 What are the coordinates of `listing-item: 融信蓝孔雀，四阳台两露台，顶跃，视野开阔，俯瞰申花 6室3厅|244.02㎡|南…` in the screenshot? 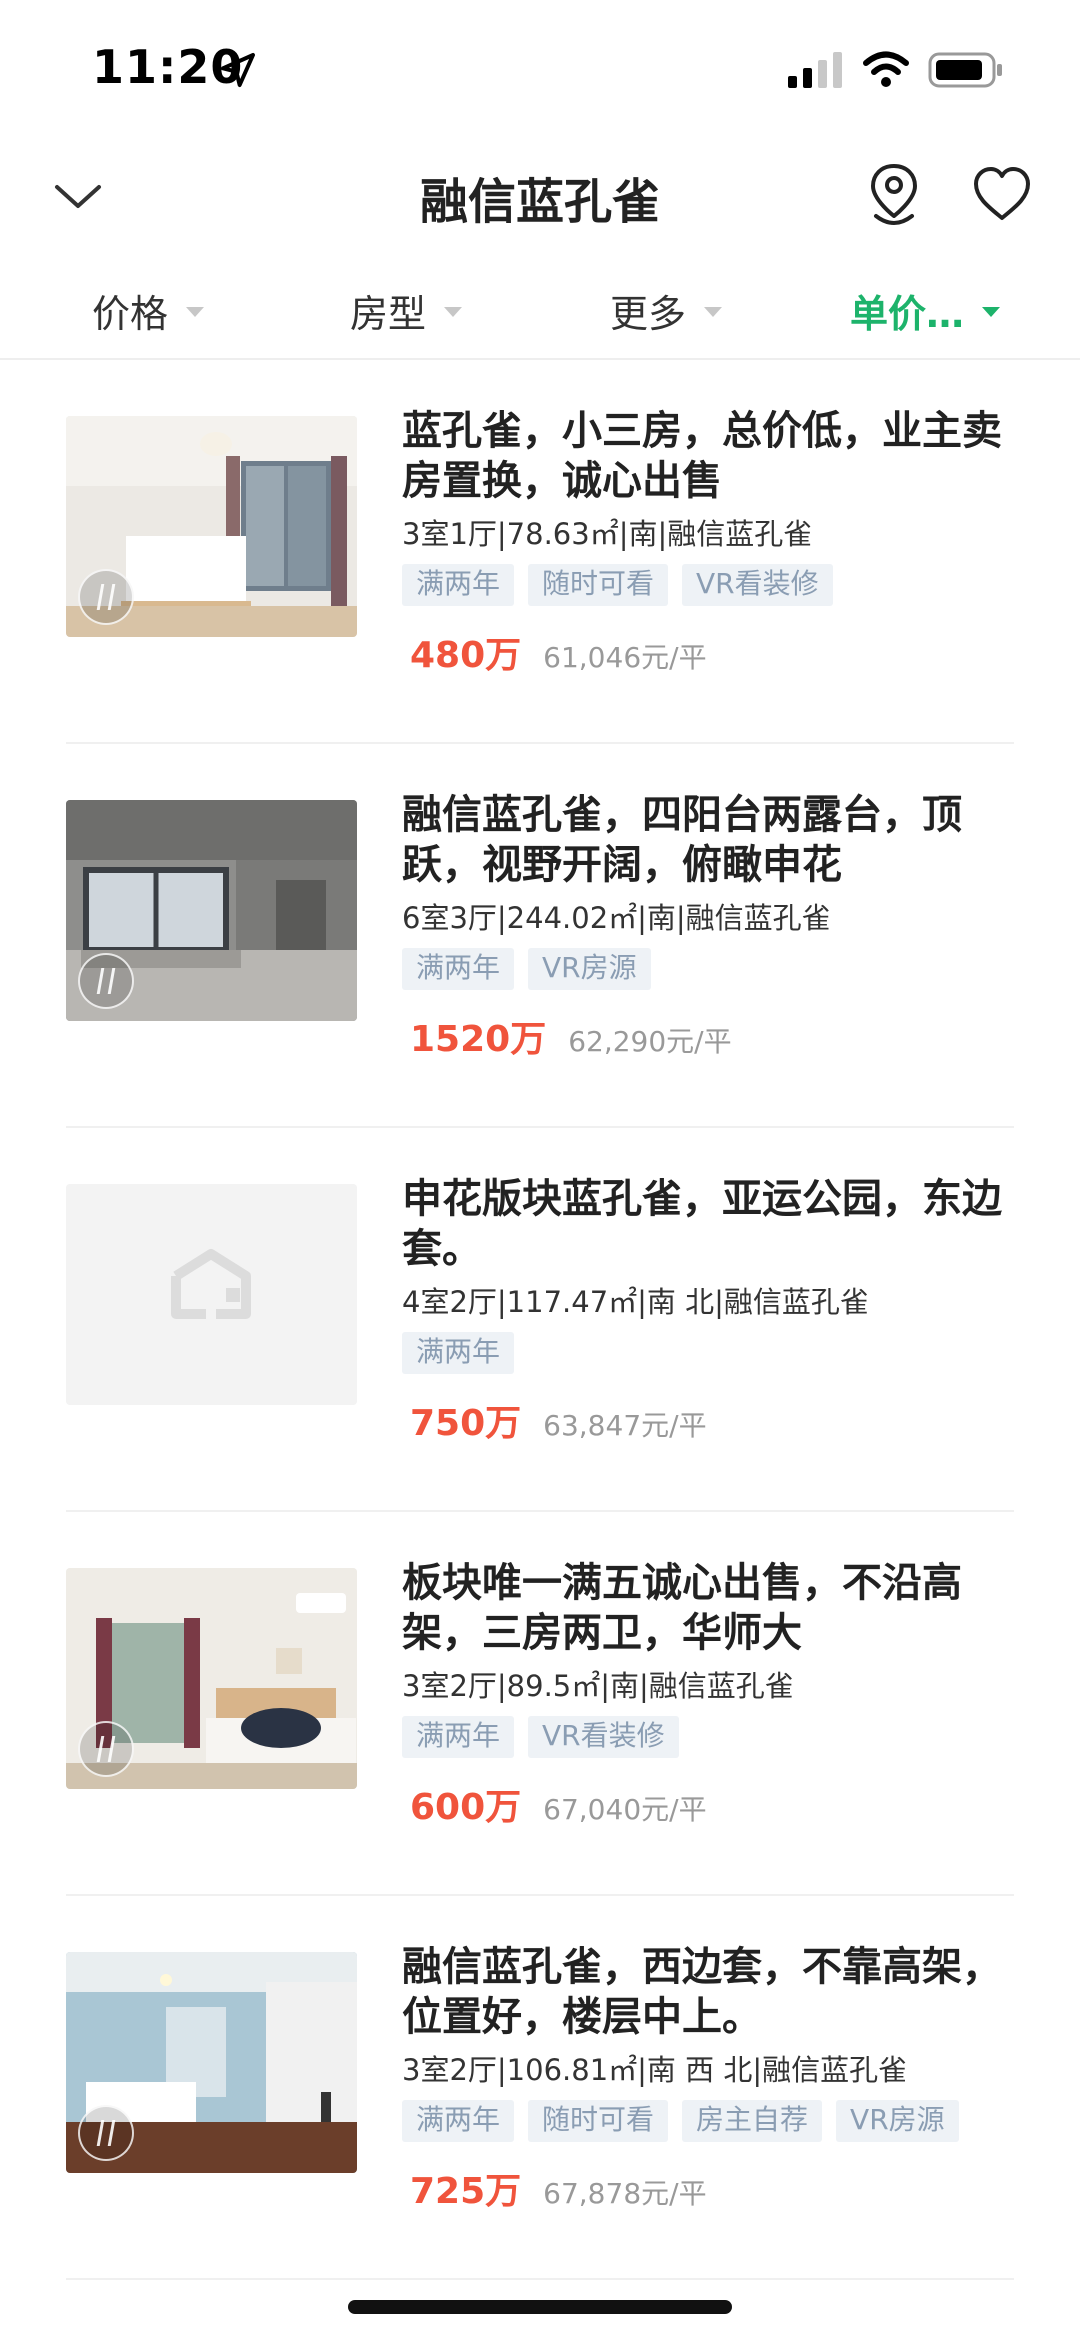 It's located at (540, 936).